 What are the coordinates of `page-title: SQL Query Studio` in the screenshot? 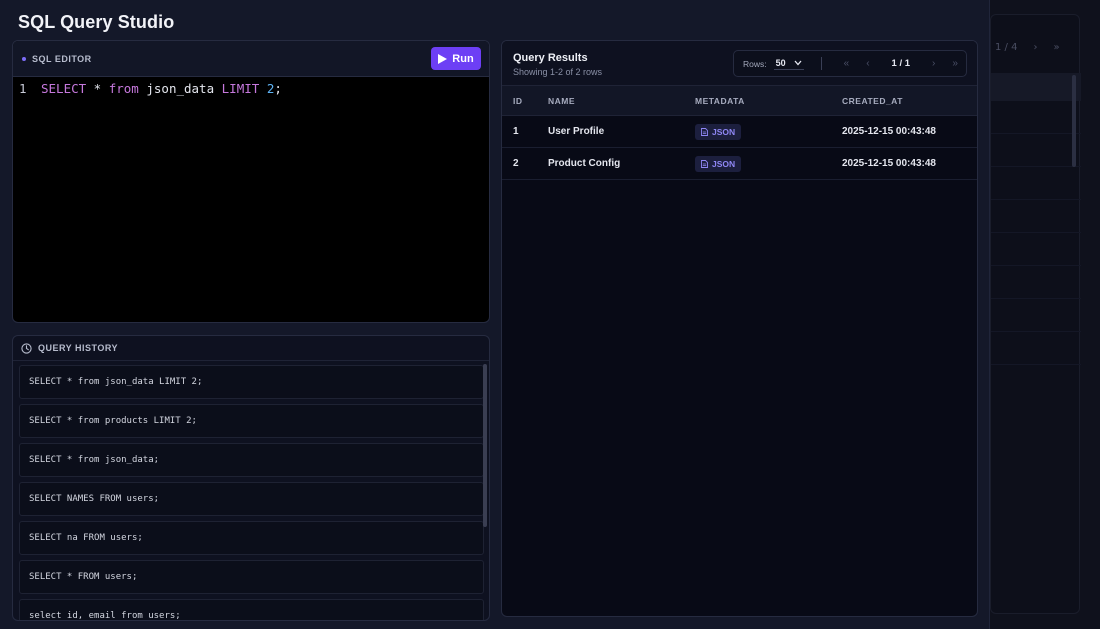 It's located at (96, 22).